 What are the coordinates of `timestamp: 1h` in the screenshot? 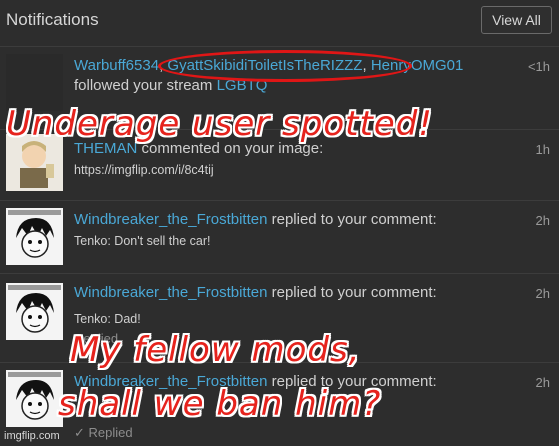 It's located at (542, 149).